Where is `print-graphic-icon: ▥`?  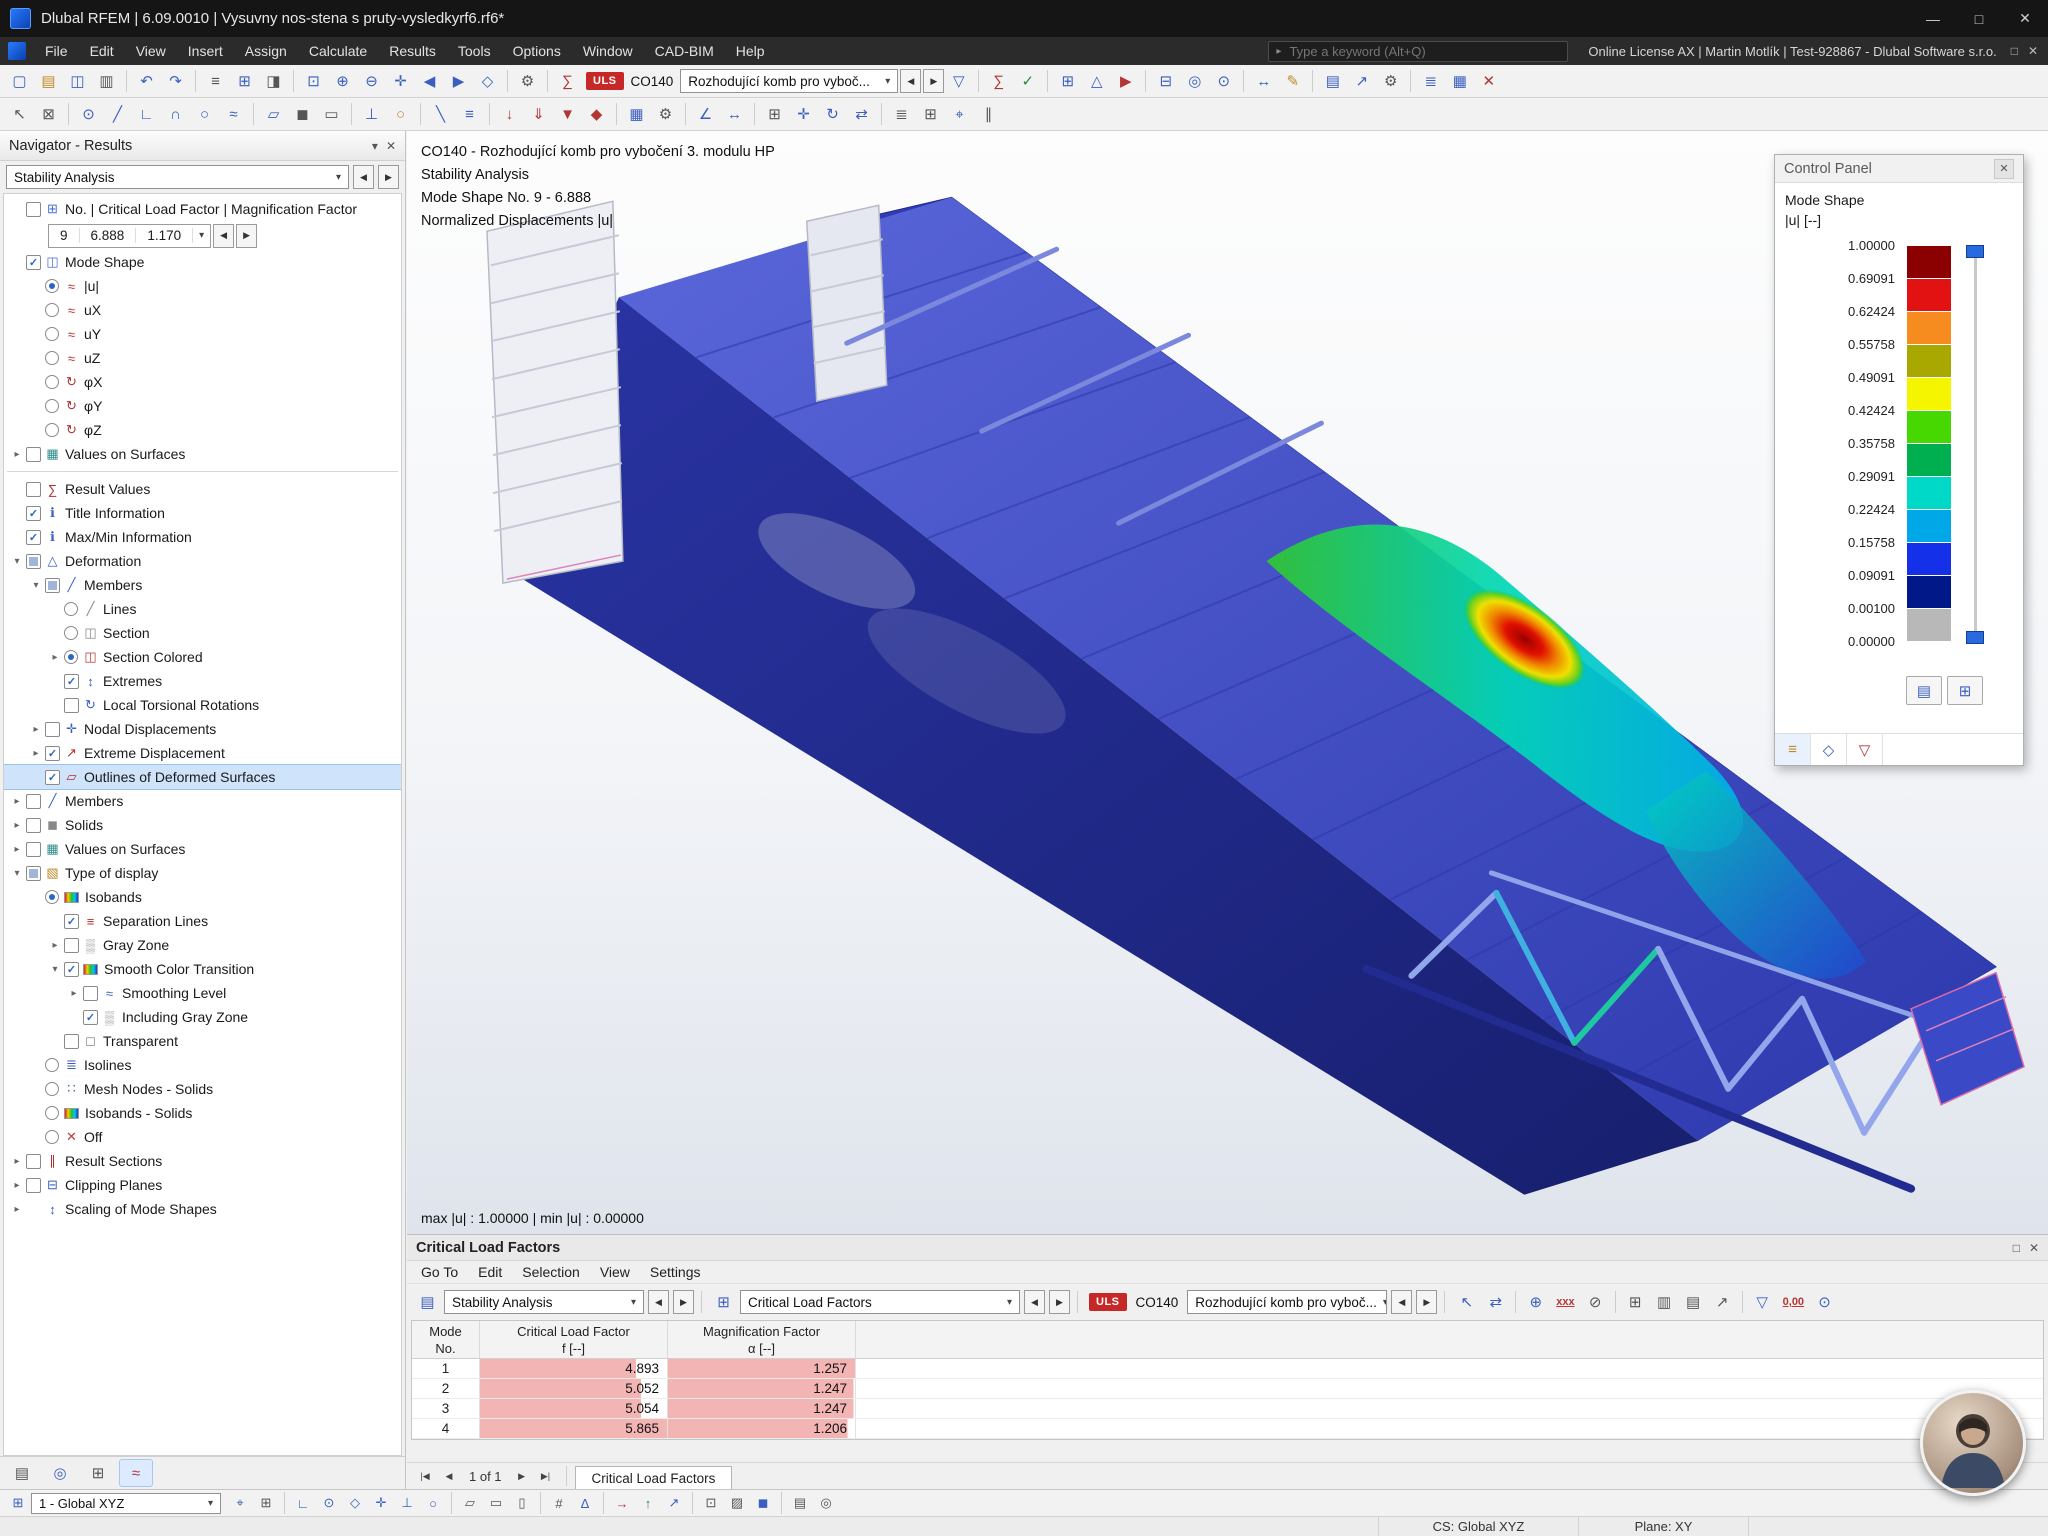 print-graphic-icon: ▥ is located at coordinates (106, 81).